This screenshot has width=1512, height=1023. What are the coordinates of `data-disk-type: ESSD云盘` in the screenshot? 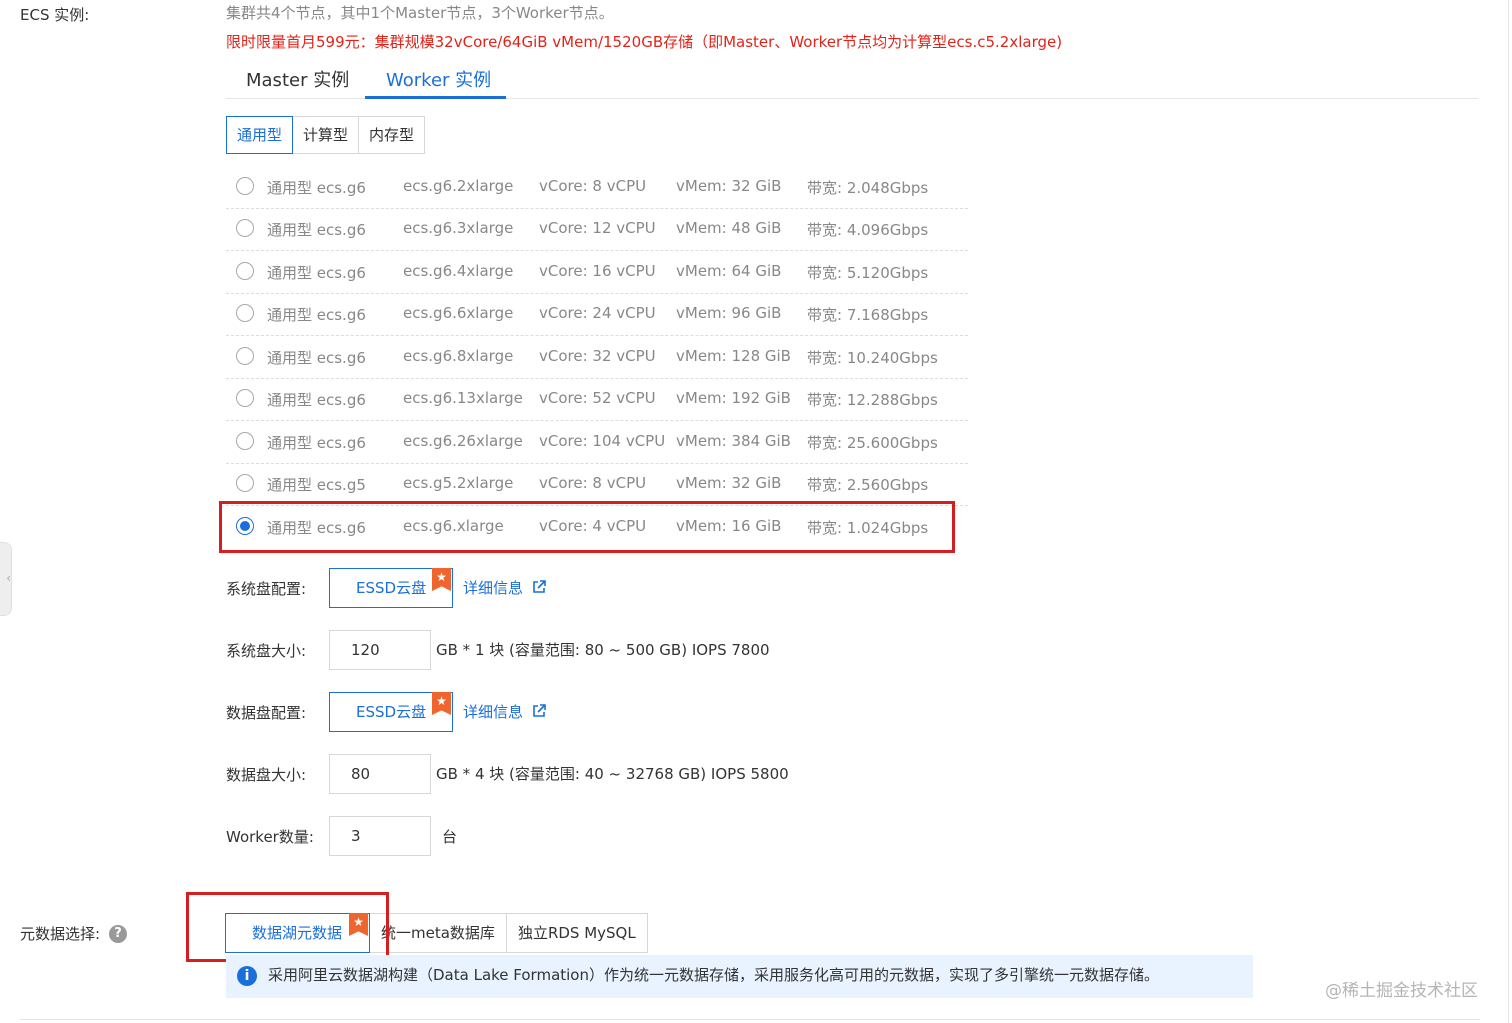 It's located at (391, 712).